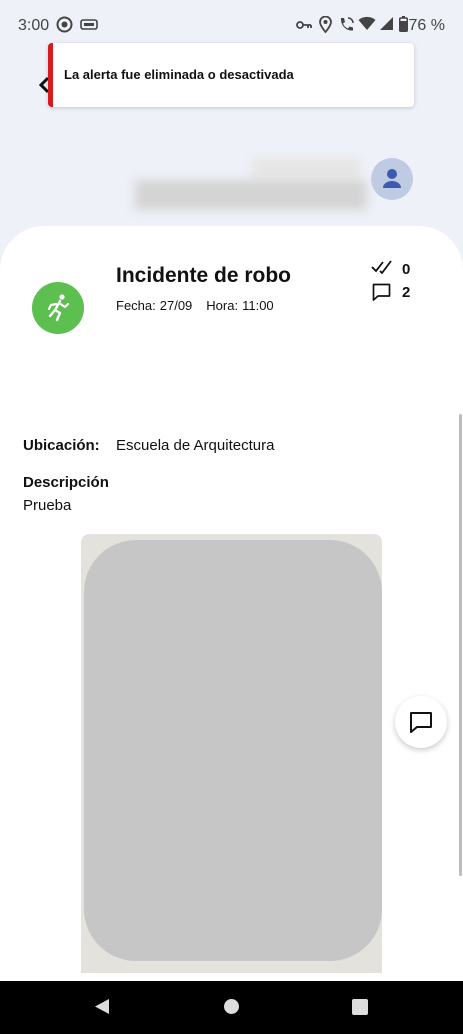 The image size is (463, 1034). I want to click on avatar, so click(392, 179).